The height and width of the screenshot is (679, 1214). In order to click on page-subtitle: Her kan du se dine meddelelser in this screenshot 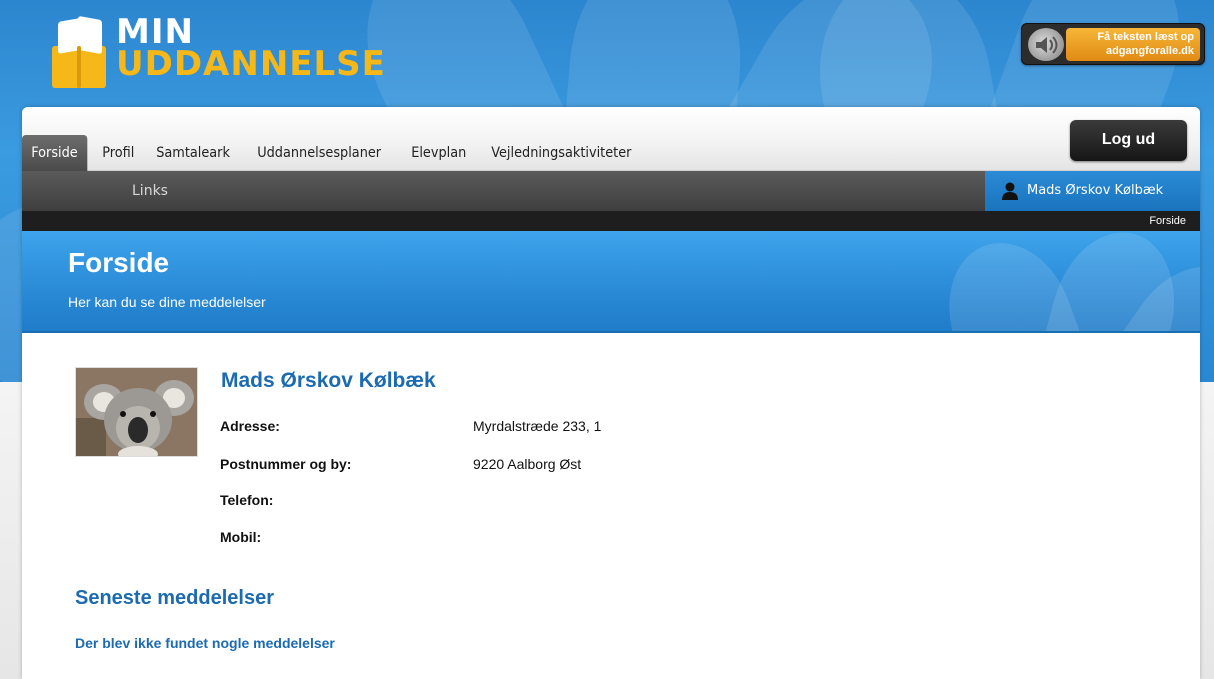, I will do `click(167, 302)`.